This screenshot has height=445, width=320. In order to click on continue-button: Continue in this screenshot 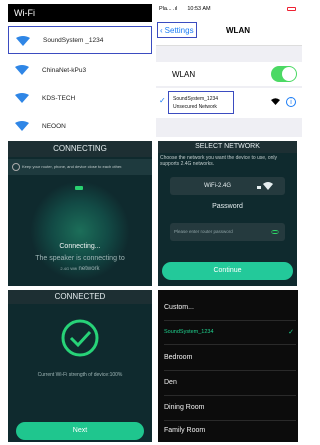, I will do `click(227, 271)`.